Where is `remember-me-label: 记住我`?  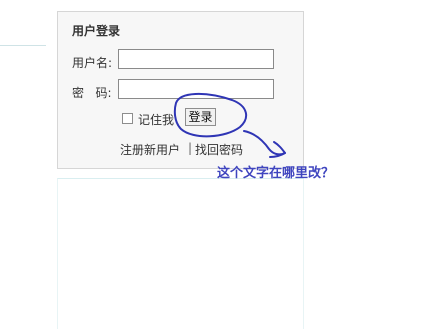
remember-me-label: 记住我 is located at coordinates (156, 119).